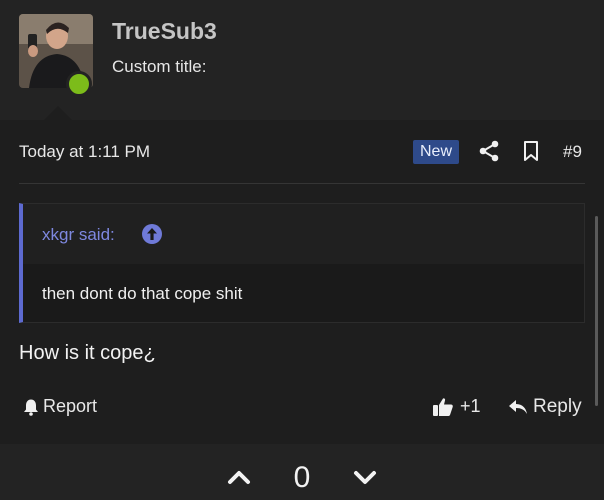 The width and height of the screenshot is (604, 500). What do you see at coordinates (470, 406) in the screenshot?
I see `like-count: +1` at bounding box center [470, 406].